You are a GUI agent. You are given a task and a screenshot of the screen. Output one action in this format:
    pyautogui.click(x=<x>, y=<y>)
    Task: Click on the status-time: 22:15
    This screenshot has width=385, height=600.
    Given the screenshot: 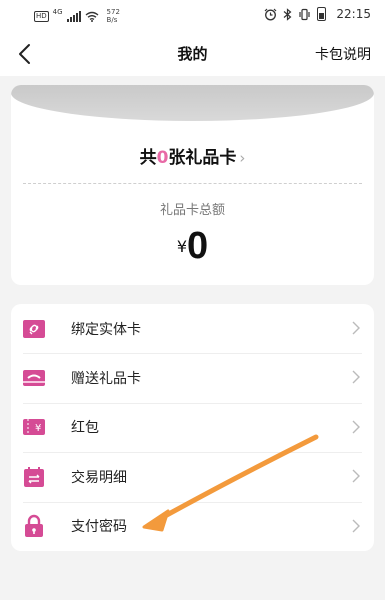 What is the action you would take?
    pyautogui.click(x=353, y=14)
    